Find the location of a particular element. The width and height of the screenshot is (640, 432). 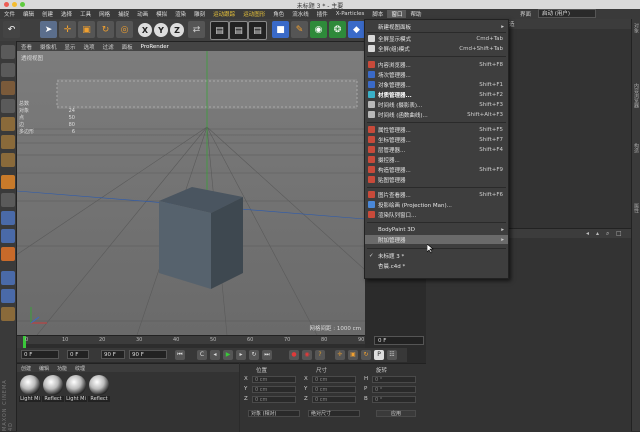

side-tab: 属性 is located at coordinates (636, 208).